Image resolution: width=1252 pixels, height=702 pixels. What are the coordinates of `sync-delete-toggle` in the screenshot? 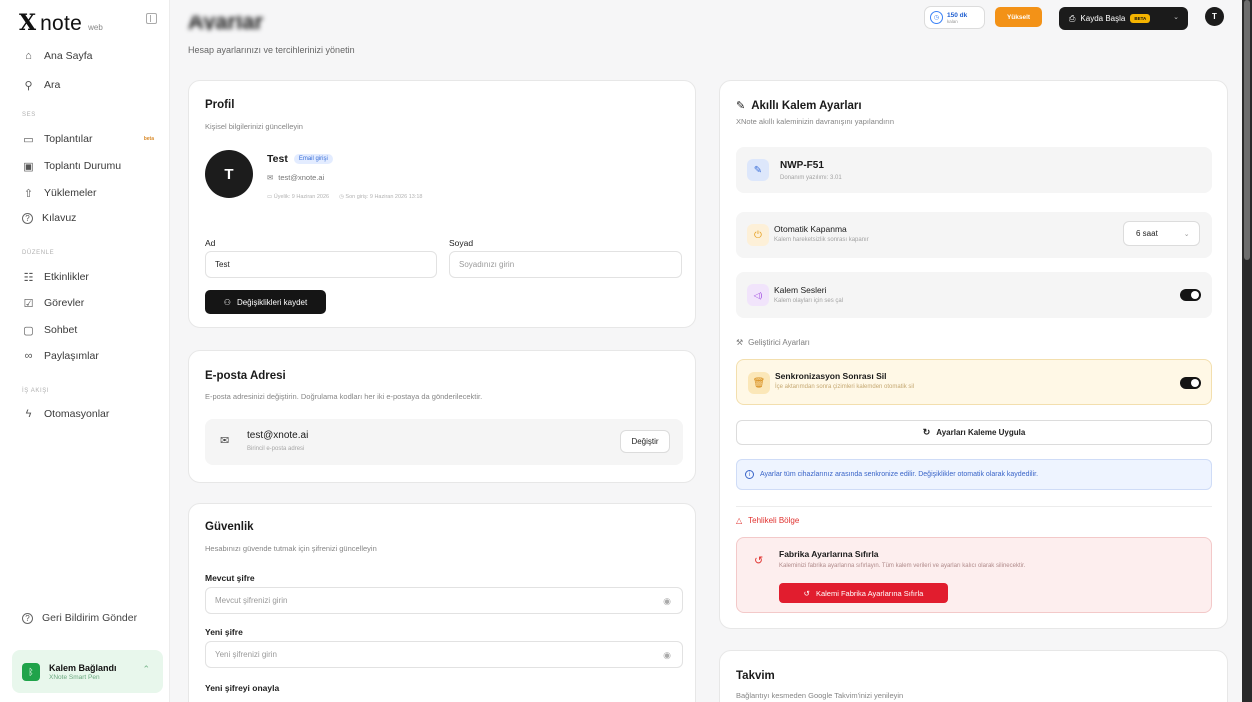 It's located at (1190, 383).